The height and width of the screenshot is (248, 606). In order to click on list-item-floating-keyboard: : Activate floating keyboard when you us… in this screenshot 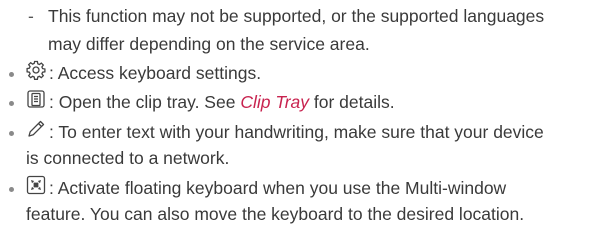, I will do `click(266, 187)`.